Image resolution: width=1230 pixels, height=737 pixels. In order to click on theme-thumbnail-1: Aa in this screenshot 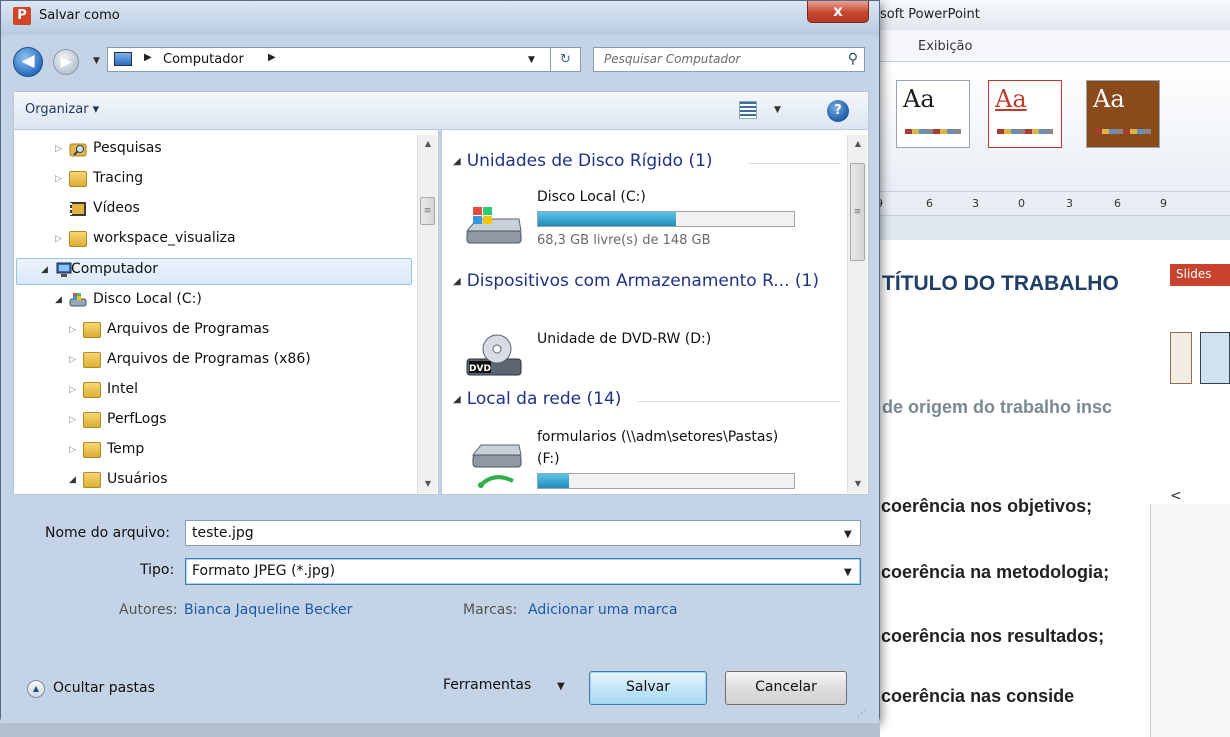, I will do `click(933, 114)`.